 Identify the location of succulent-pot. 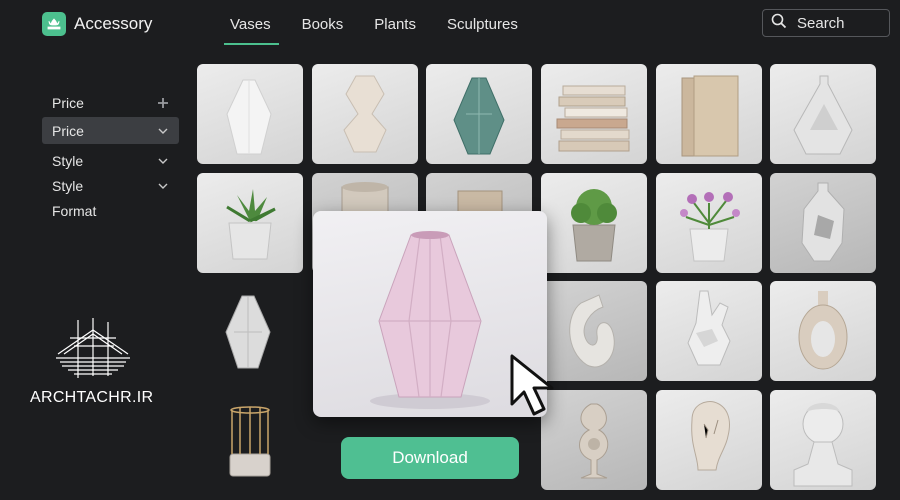
(251, 224).